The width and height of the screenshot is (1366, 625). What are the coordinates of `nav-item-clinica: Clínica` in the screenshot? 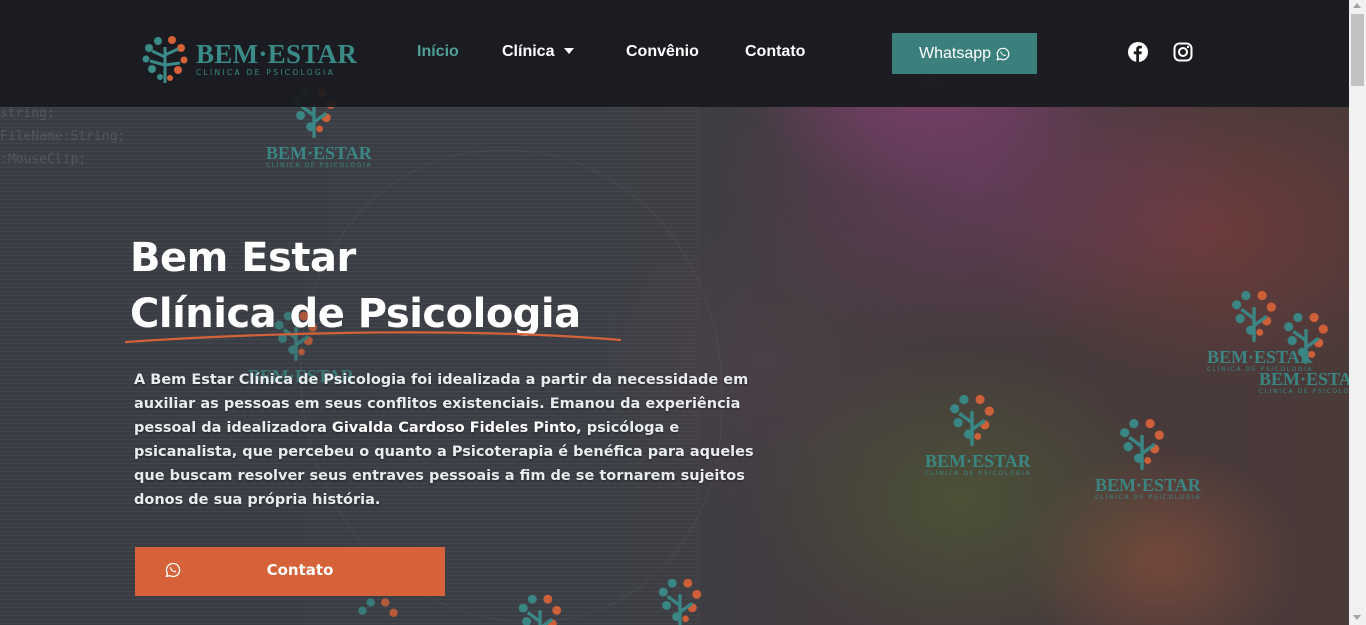 It's located at (538, 52).